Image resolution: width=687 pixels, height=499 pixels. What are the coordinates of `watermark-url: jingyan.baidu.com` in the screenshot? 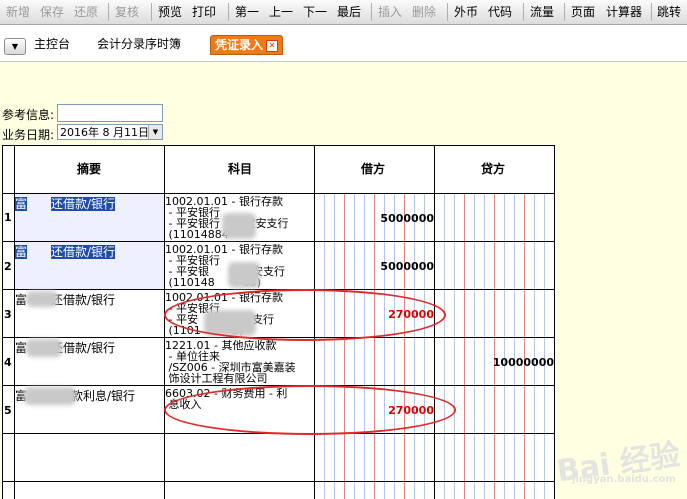 It's located at (624, 479).